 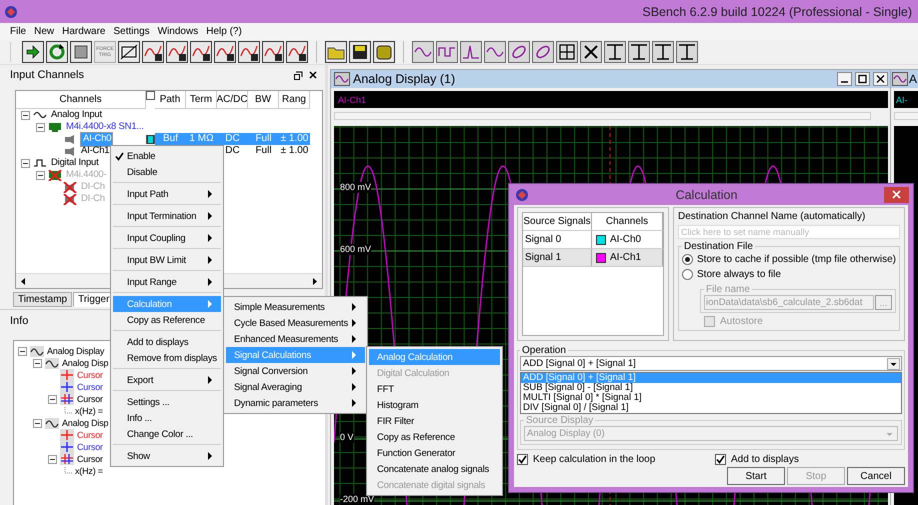 I want to click on dropdown-option: SUB [Signal 0] - [Signal 1], so click(x=711, y=388).